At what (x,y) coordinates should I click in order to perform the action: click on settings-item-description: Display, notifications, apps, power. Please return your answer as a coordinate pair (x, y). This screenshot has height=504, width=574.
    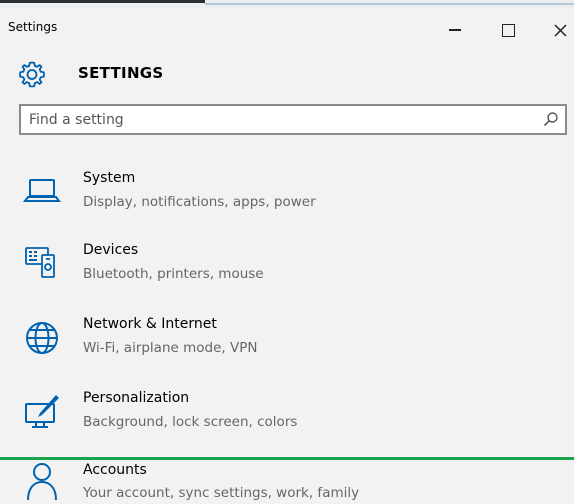
    Looking at the image, I should click on (199, 202).